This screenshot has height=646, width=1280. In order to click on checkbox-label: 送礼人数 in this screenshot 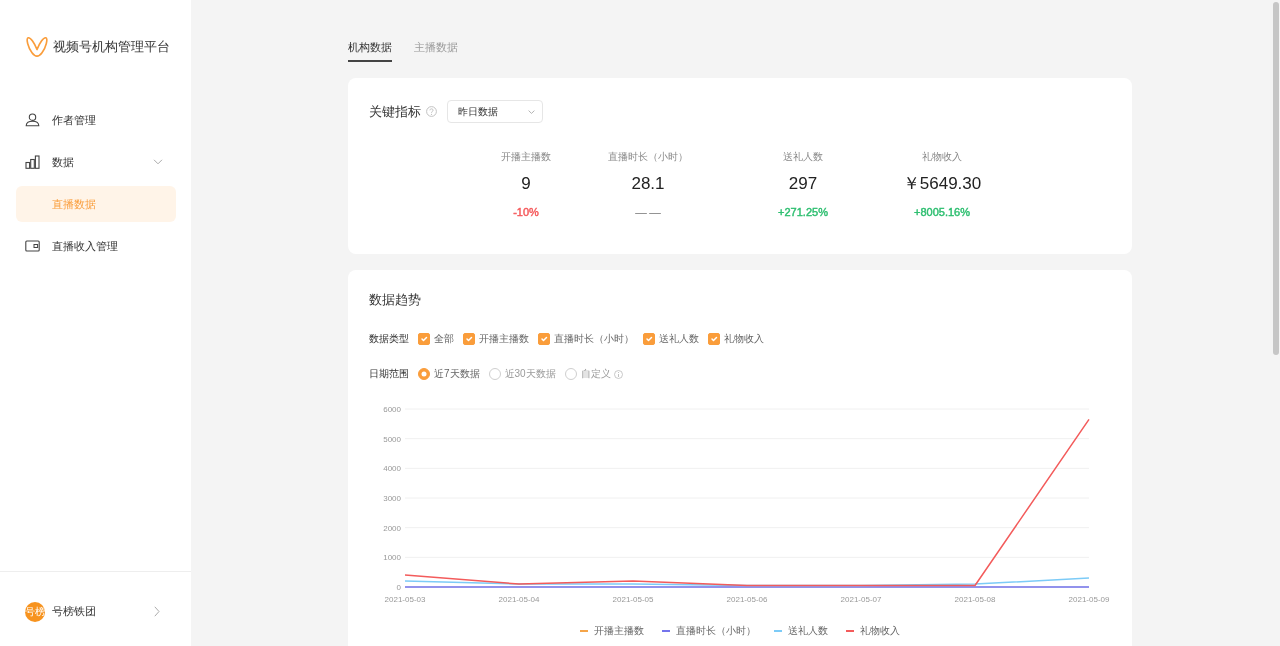, I will do `click(679, 339)`.